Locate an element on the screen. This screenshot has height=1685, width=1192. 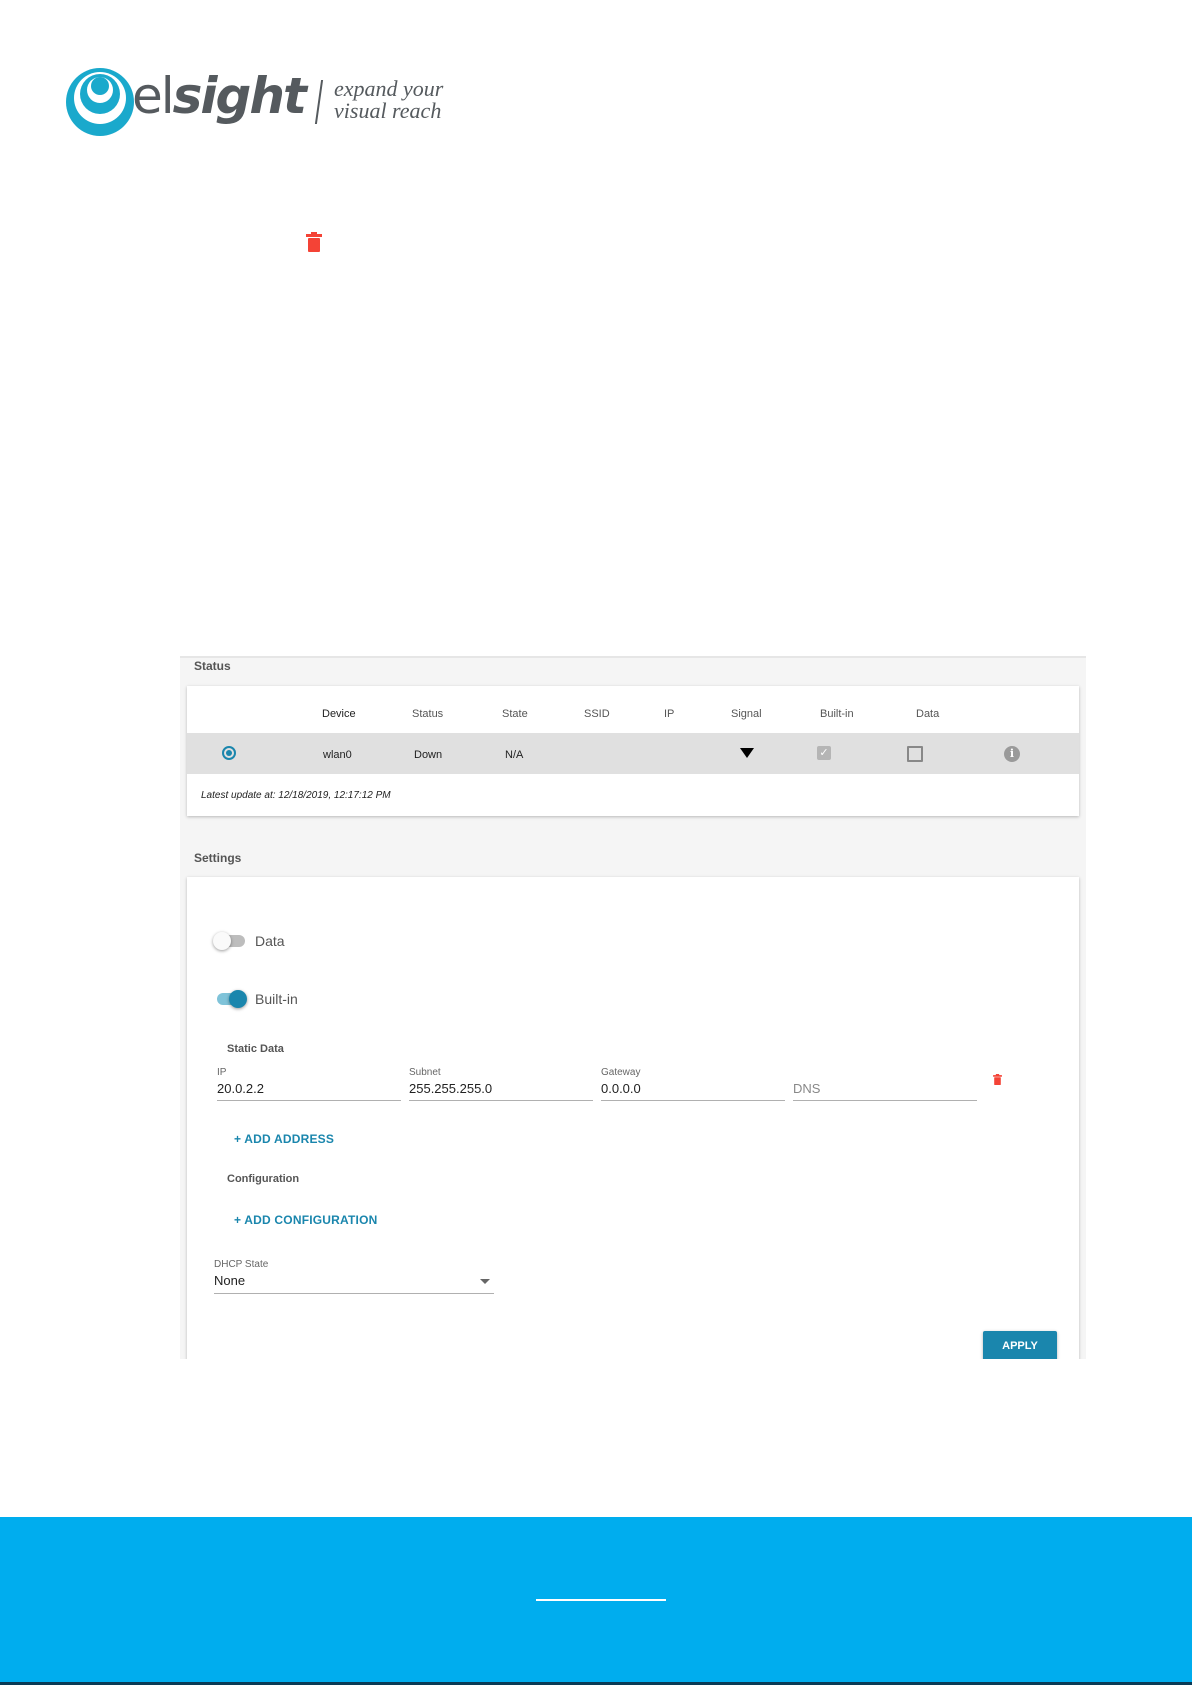
built-in-toggle-knob is located at coordinates (238, 999).